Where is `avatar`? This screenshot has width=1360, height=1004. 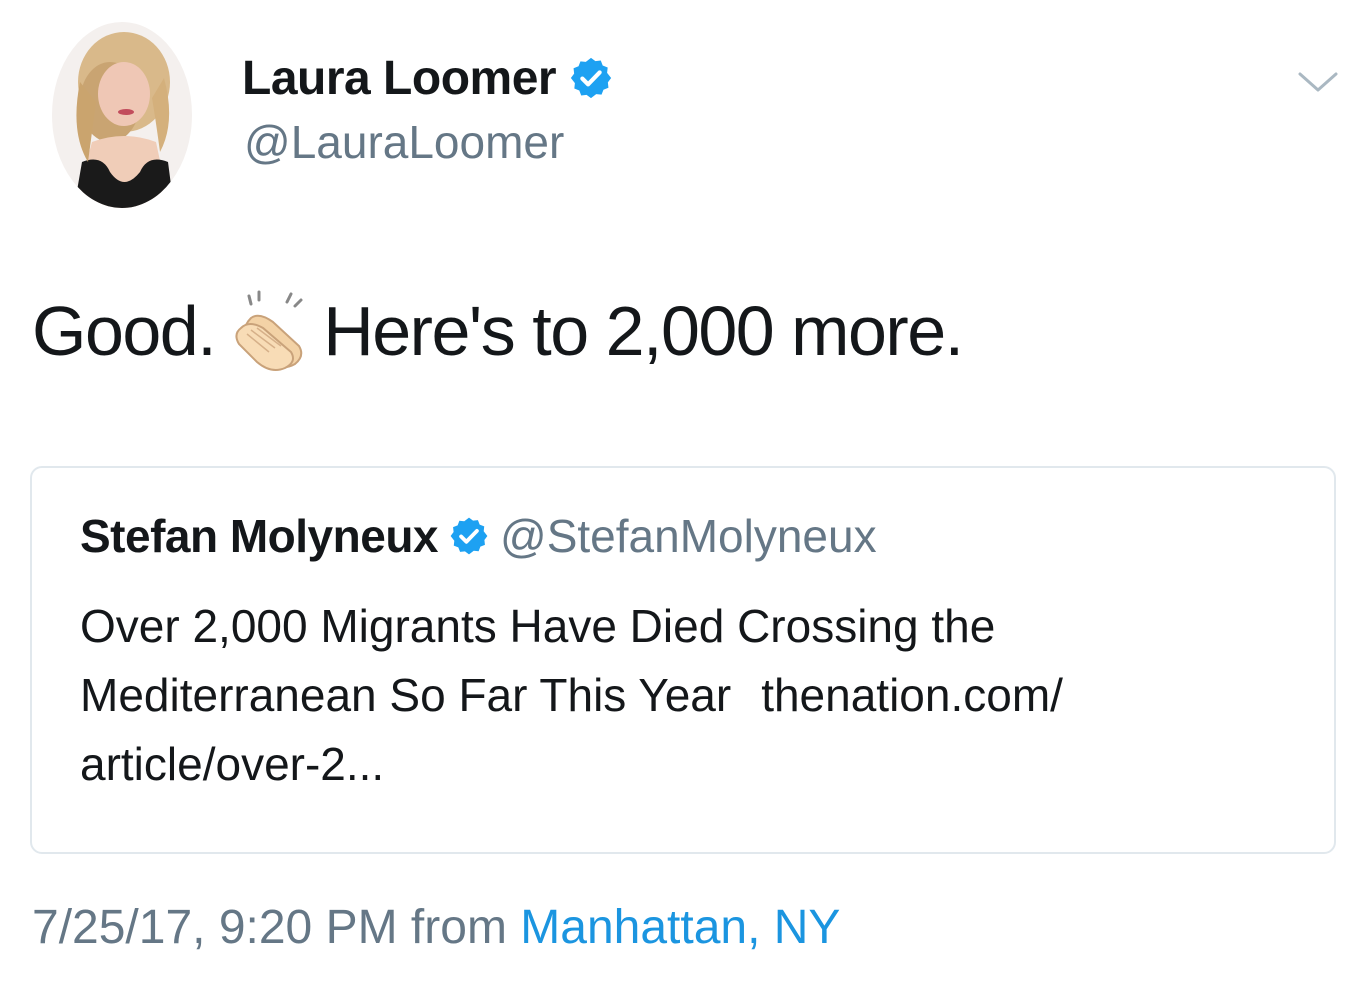 avatar is located at coordinates (122, 115).